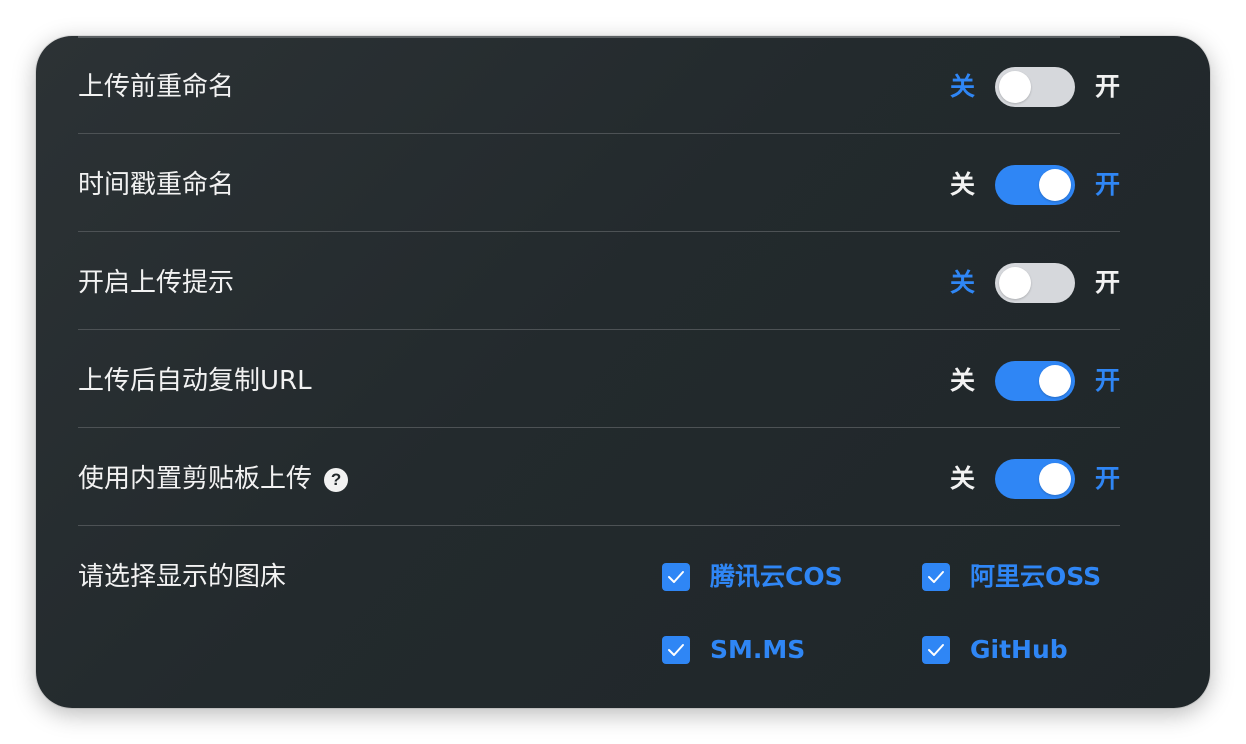 This screenshot has height=744, width=1246. Describe the element at coordinates (599, 183) in the screenshot. I see `setting-row-timestamp-rename: 时间戳重命名 关 开` at that location.